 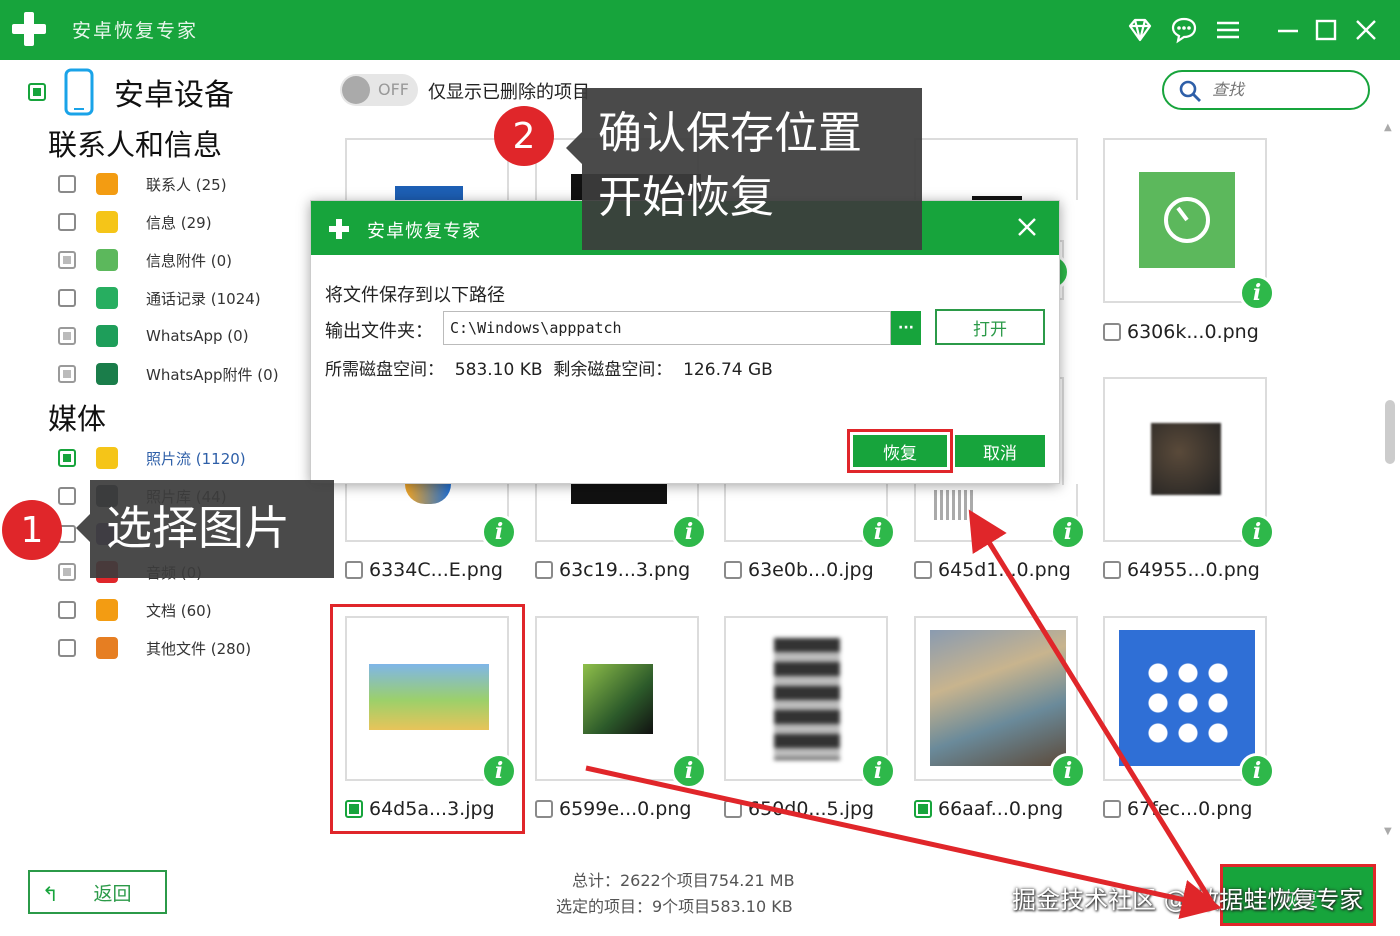 What do you see at coordinates (135, 145) in the screenshot?
I see `section-contacts-heading: 联系人和信息` at bounding box center [135, 145].